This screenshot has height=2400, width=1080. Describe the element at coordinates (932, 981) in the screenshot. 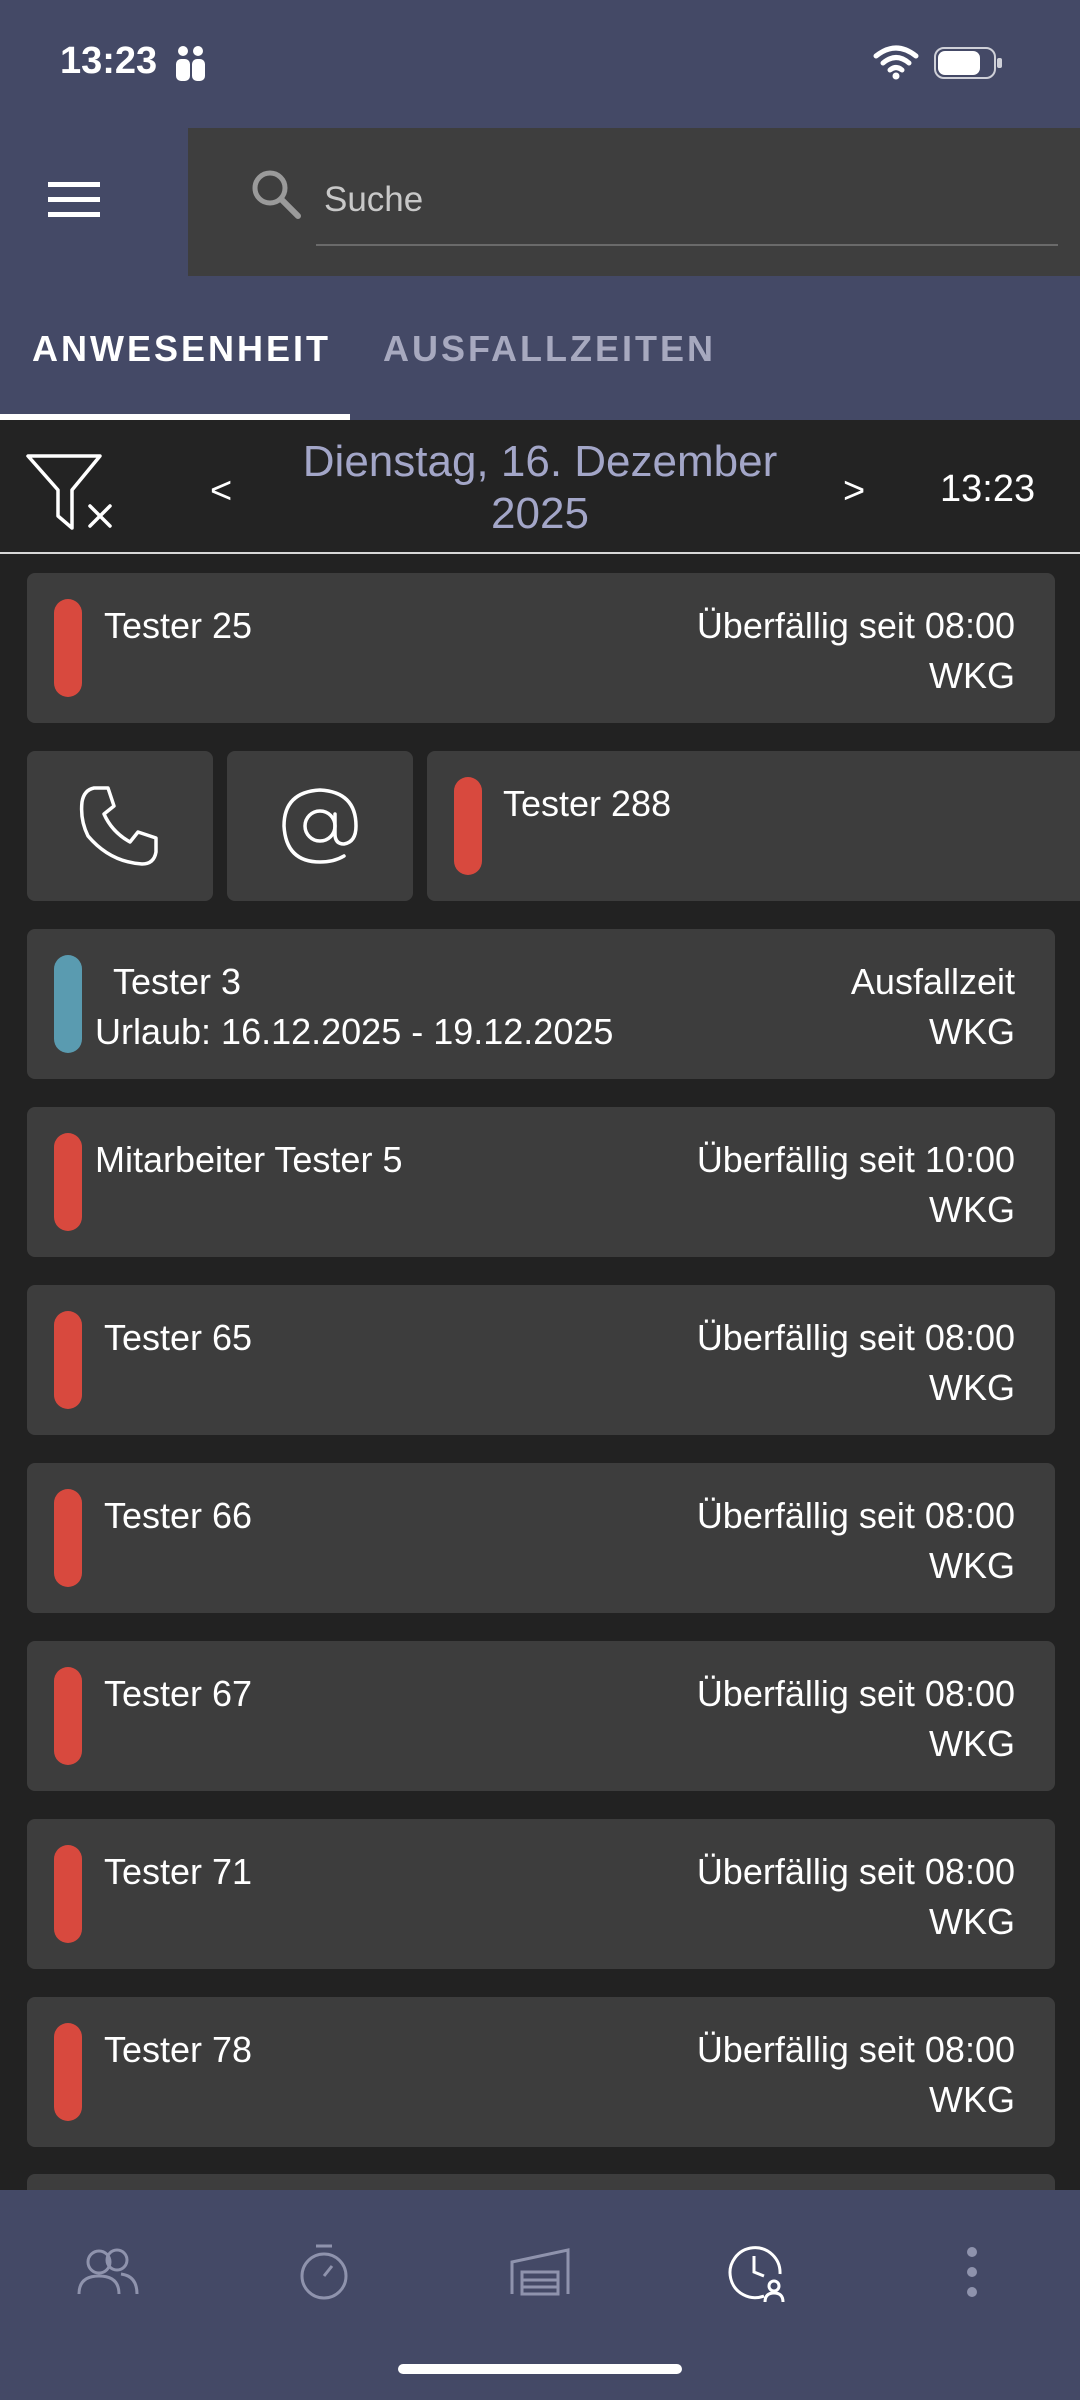

I see `status-text: Ausfallzeit` at that location.